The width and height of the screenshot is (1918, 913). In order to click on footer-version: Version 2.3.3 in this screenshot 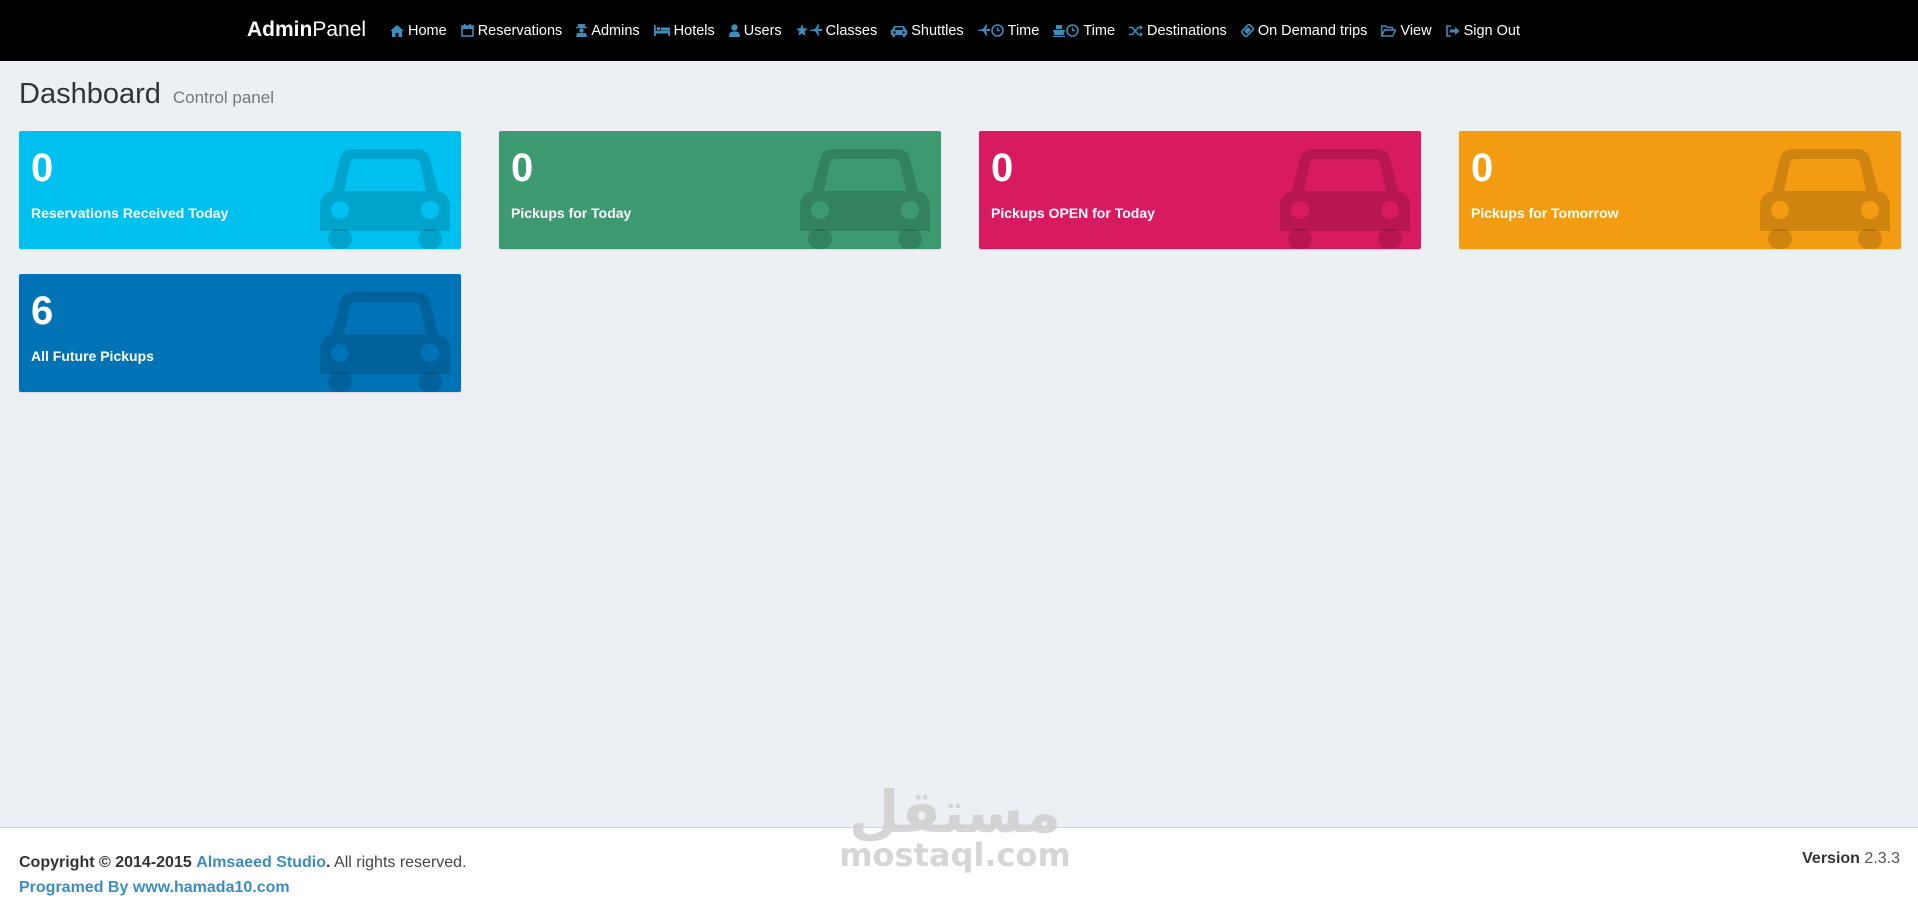, I will do `click(1851, 859)`.